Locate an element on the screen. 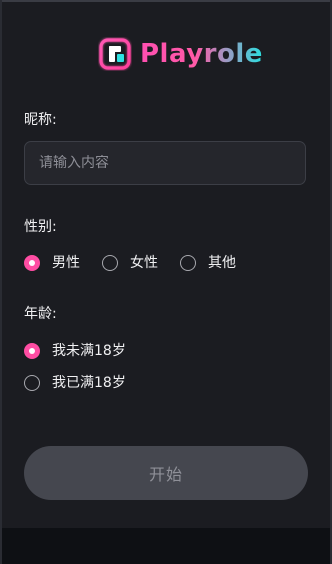 The width and height of the screenshot is (332, 564). age-option-under-18: 我未满18岁 is located at coordinates (86, 351).